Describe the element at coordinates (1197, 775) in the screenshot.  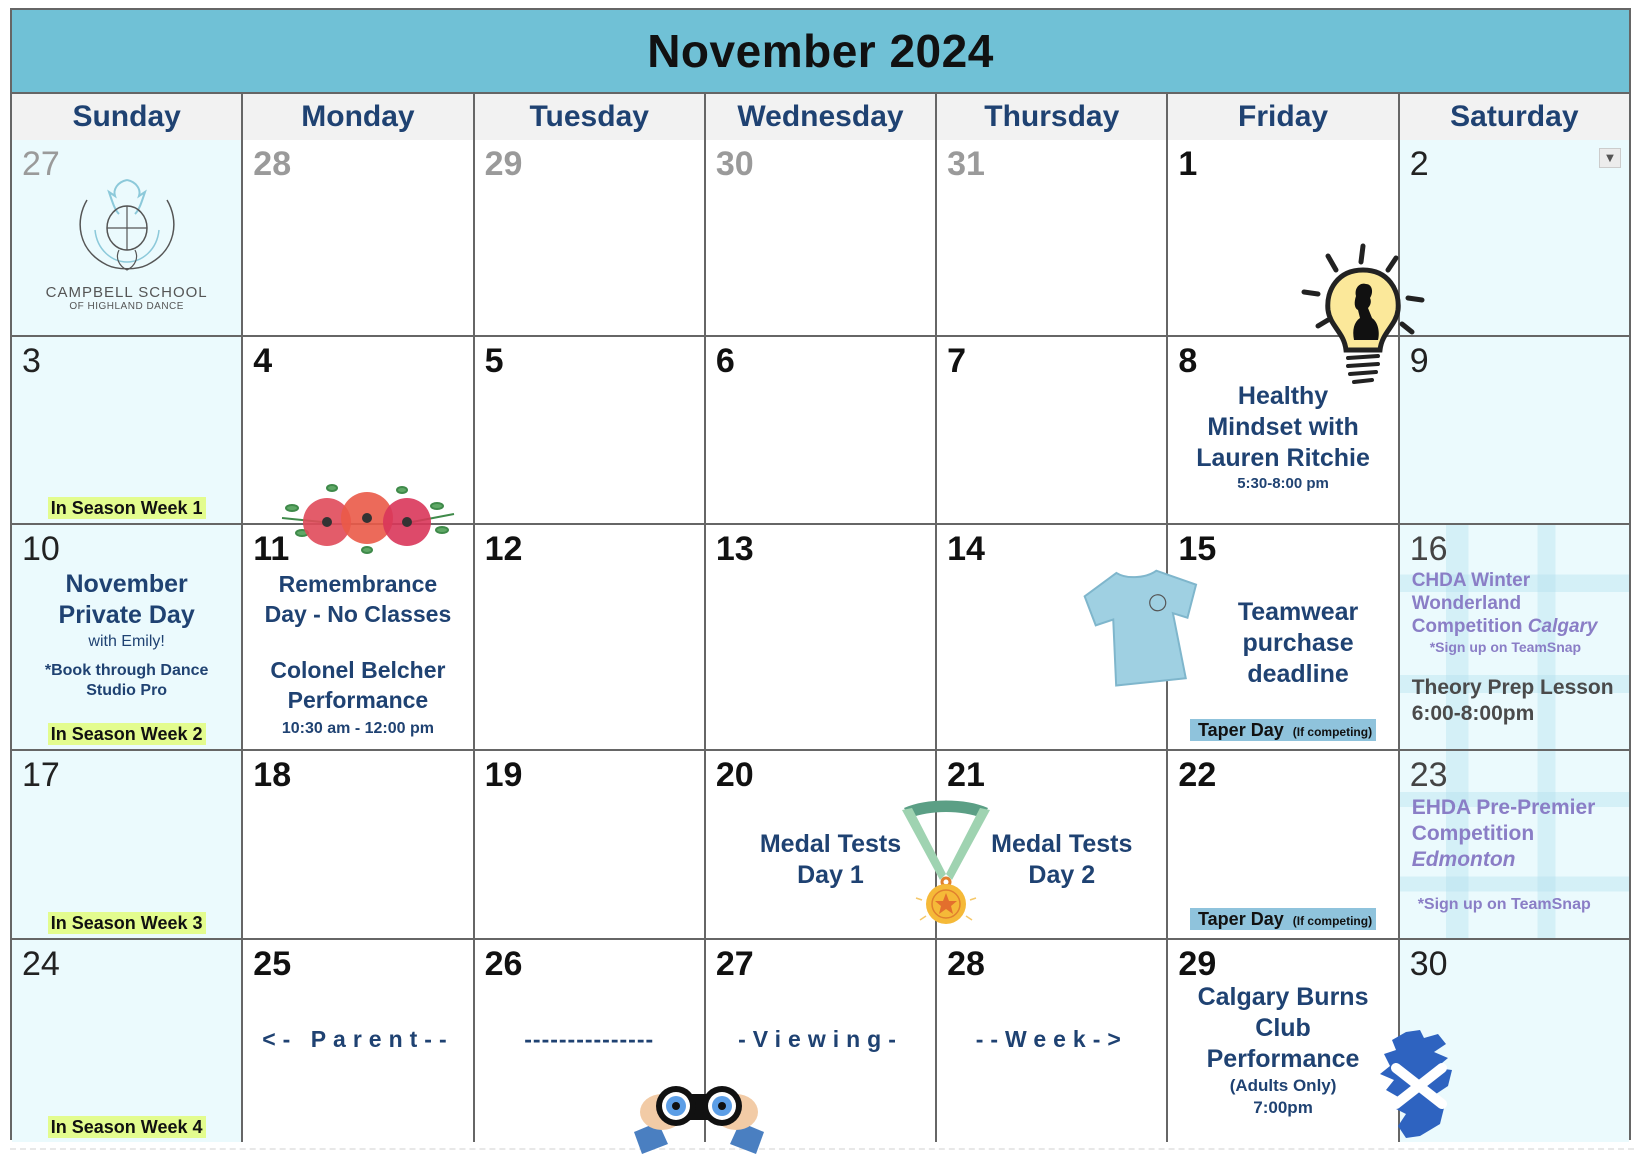
I see `day-number: 22` at that location.